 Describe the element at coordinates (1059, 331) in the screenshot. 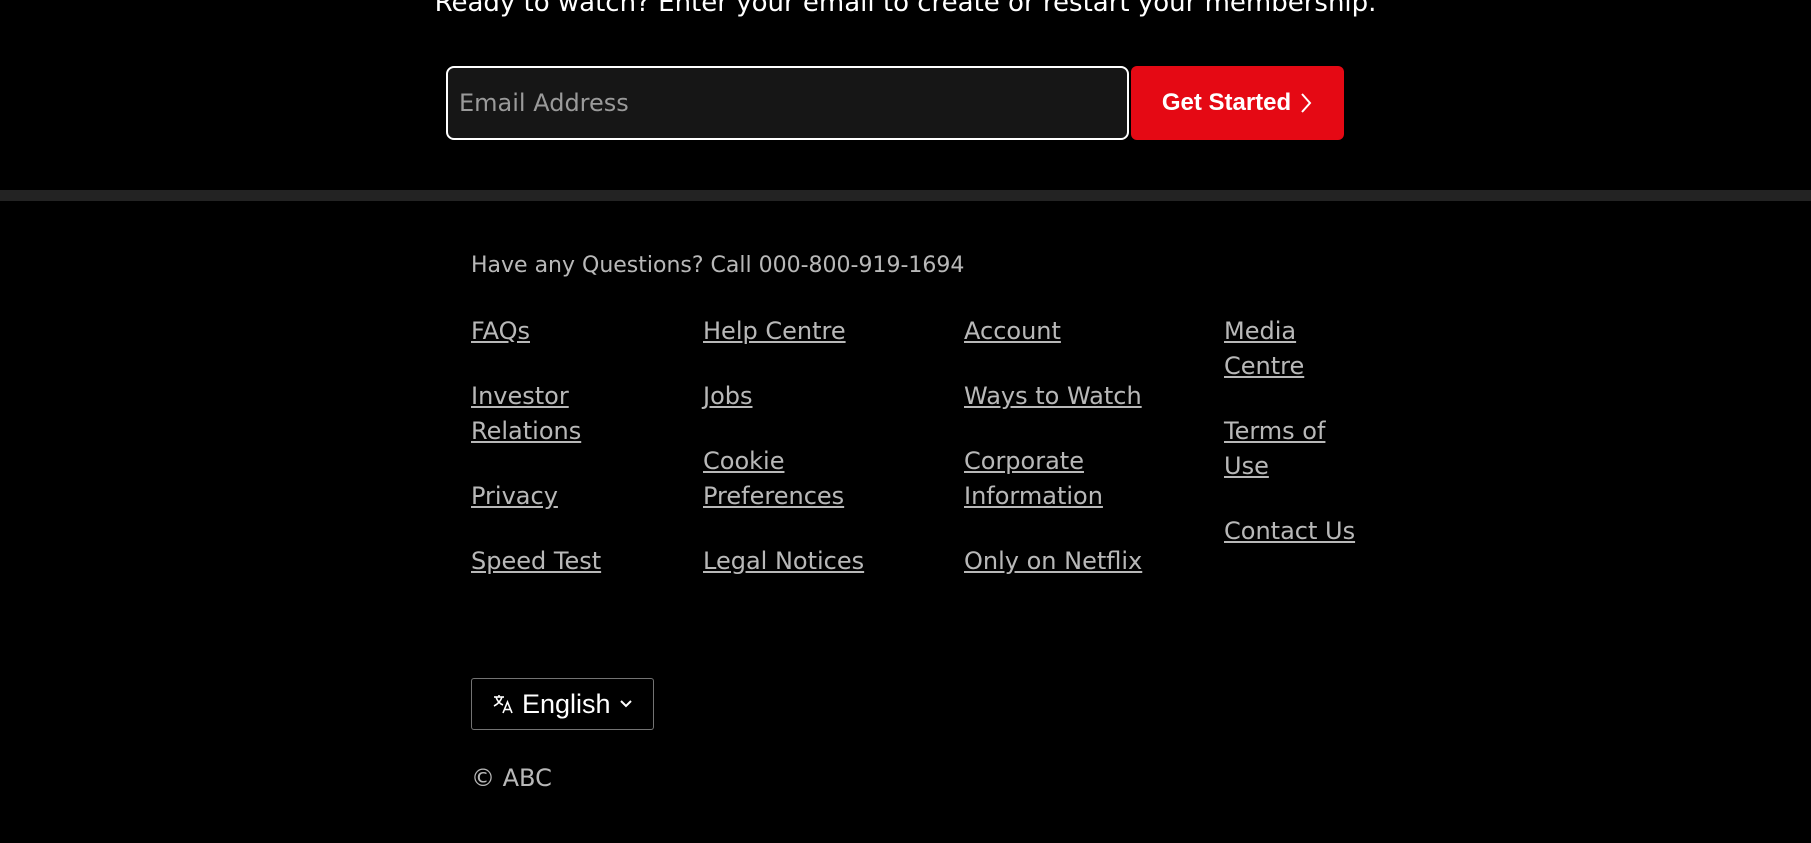

I see `footer-link-account: Account` at that location.